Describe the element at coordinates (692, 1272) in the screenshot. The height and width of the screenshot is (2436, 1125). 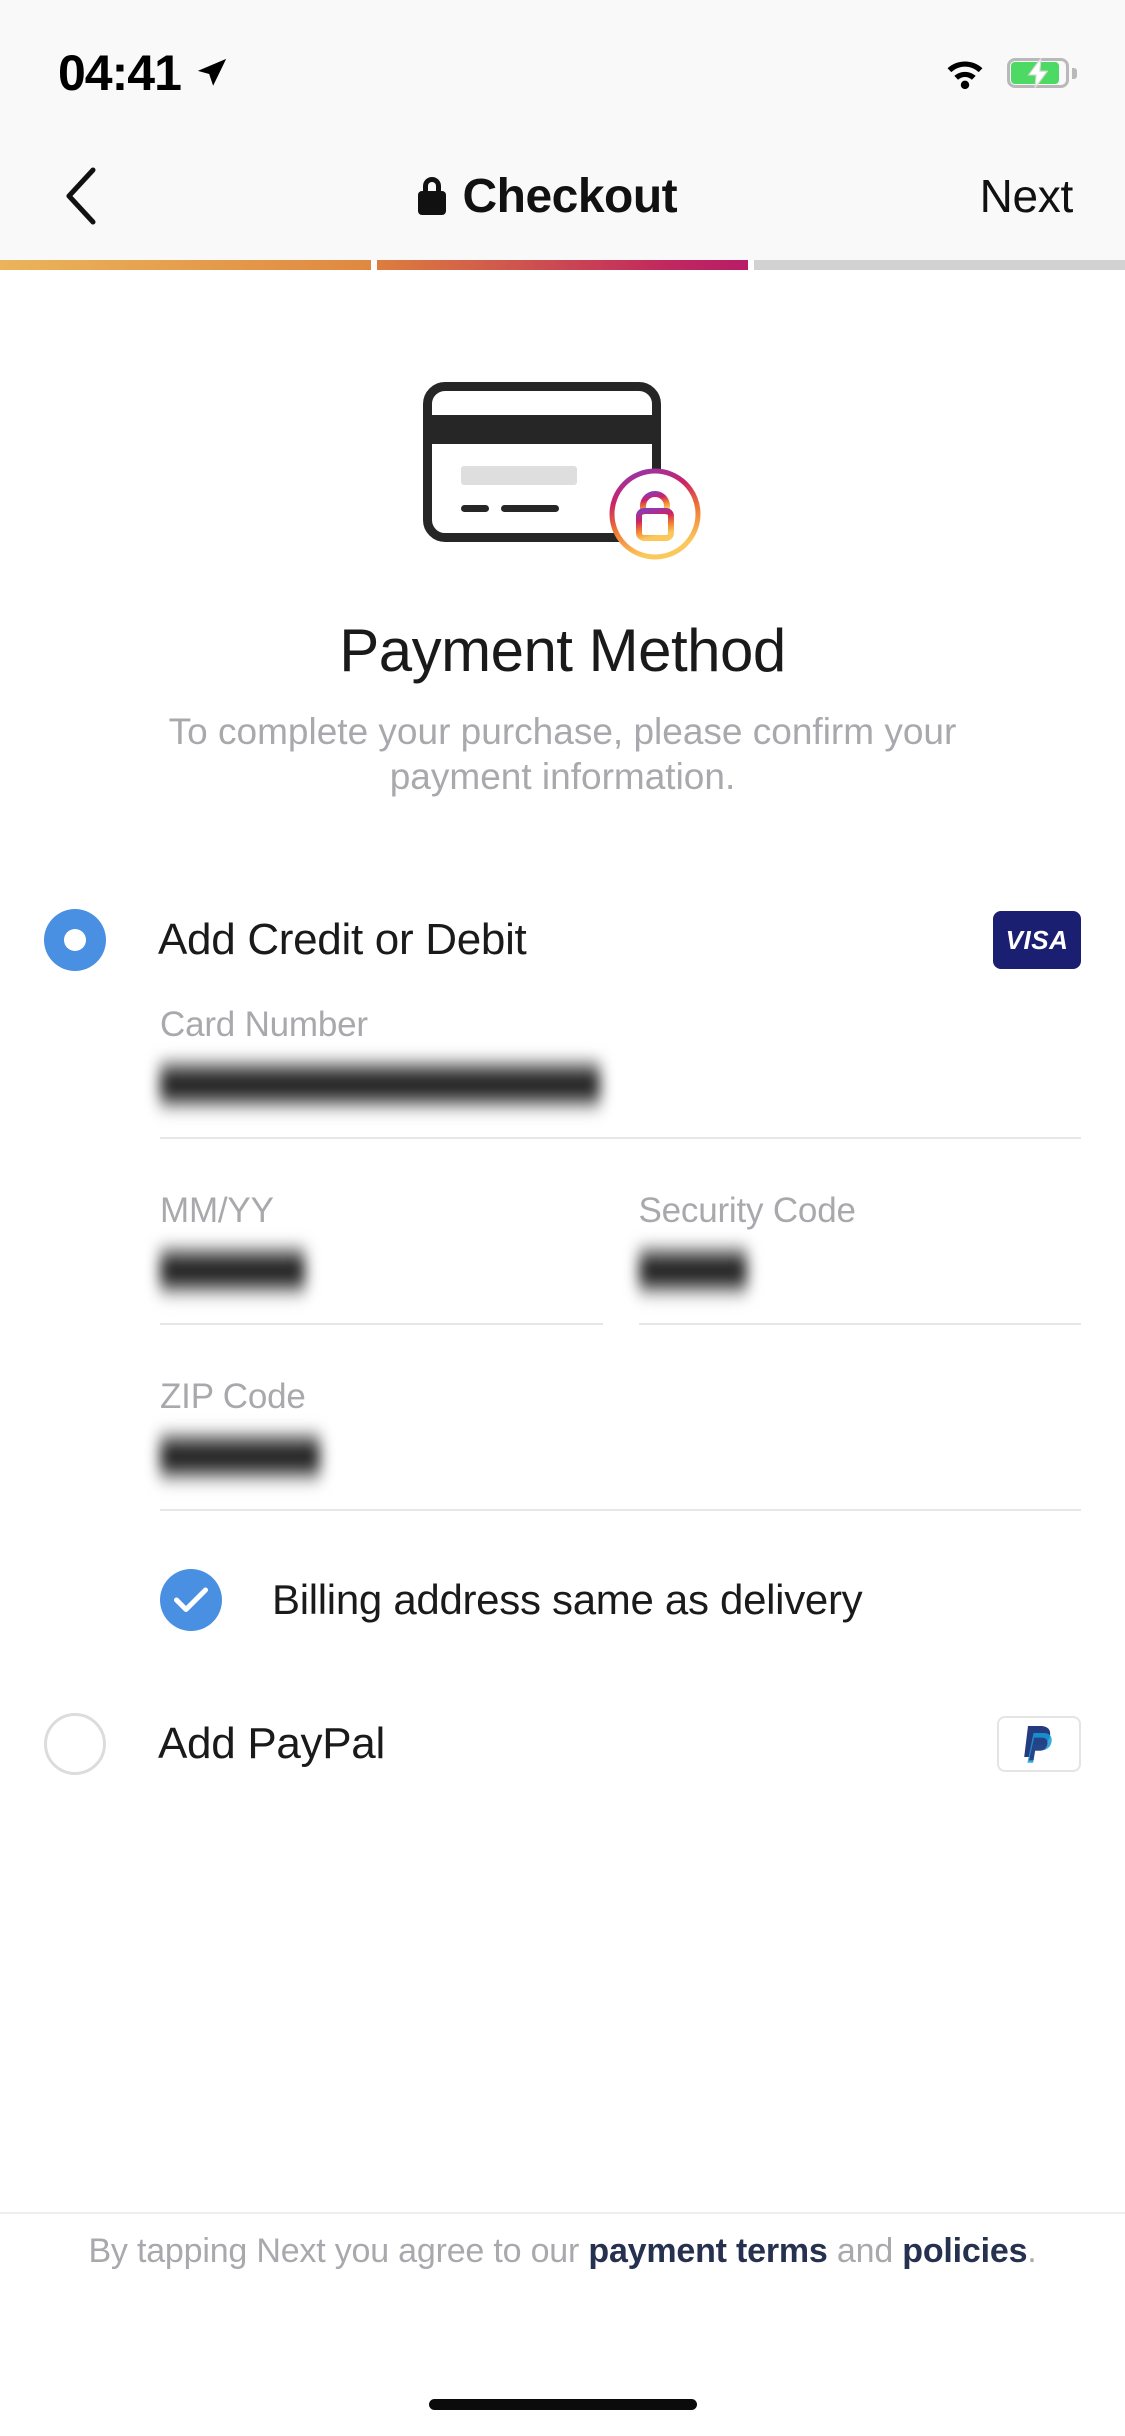
I see `redacted-security-code` at that location.